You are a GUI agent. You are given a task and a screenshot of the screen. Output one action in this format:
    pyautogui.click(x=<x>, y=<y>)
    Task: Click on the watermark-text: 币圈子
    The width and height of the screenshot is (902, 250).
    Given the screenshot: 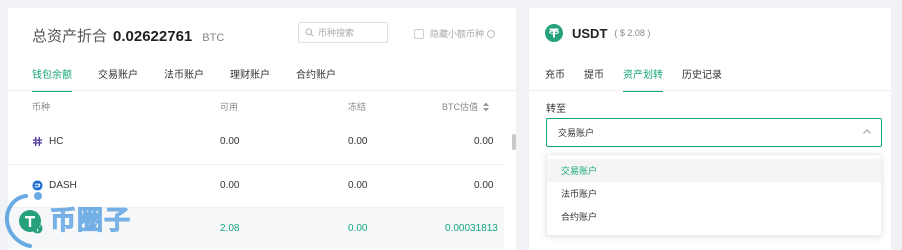 What is the action you would take?
    pyautogui.click(x=90, y=220)
    